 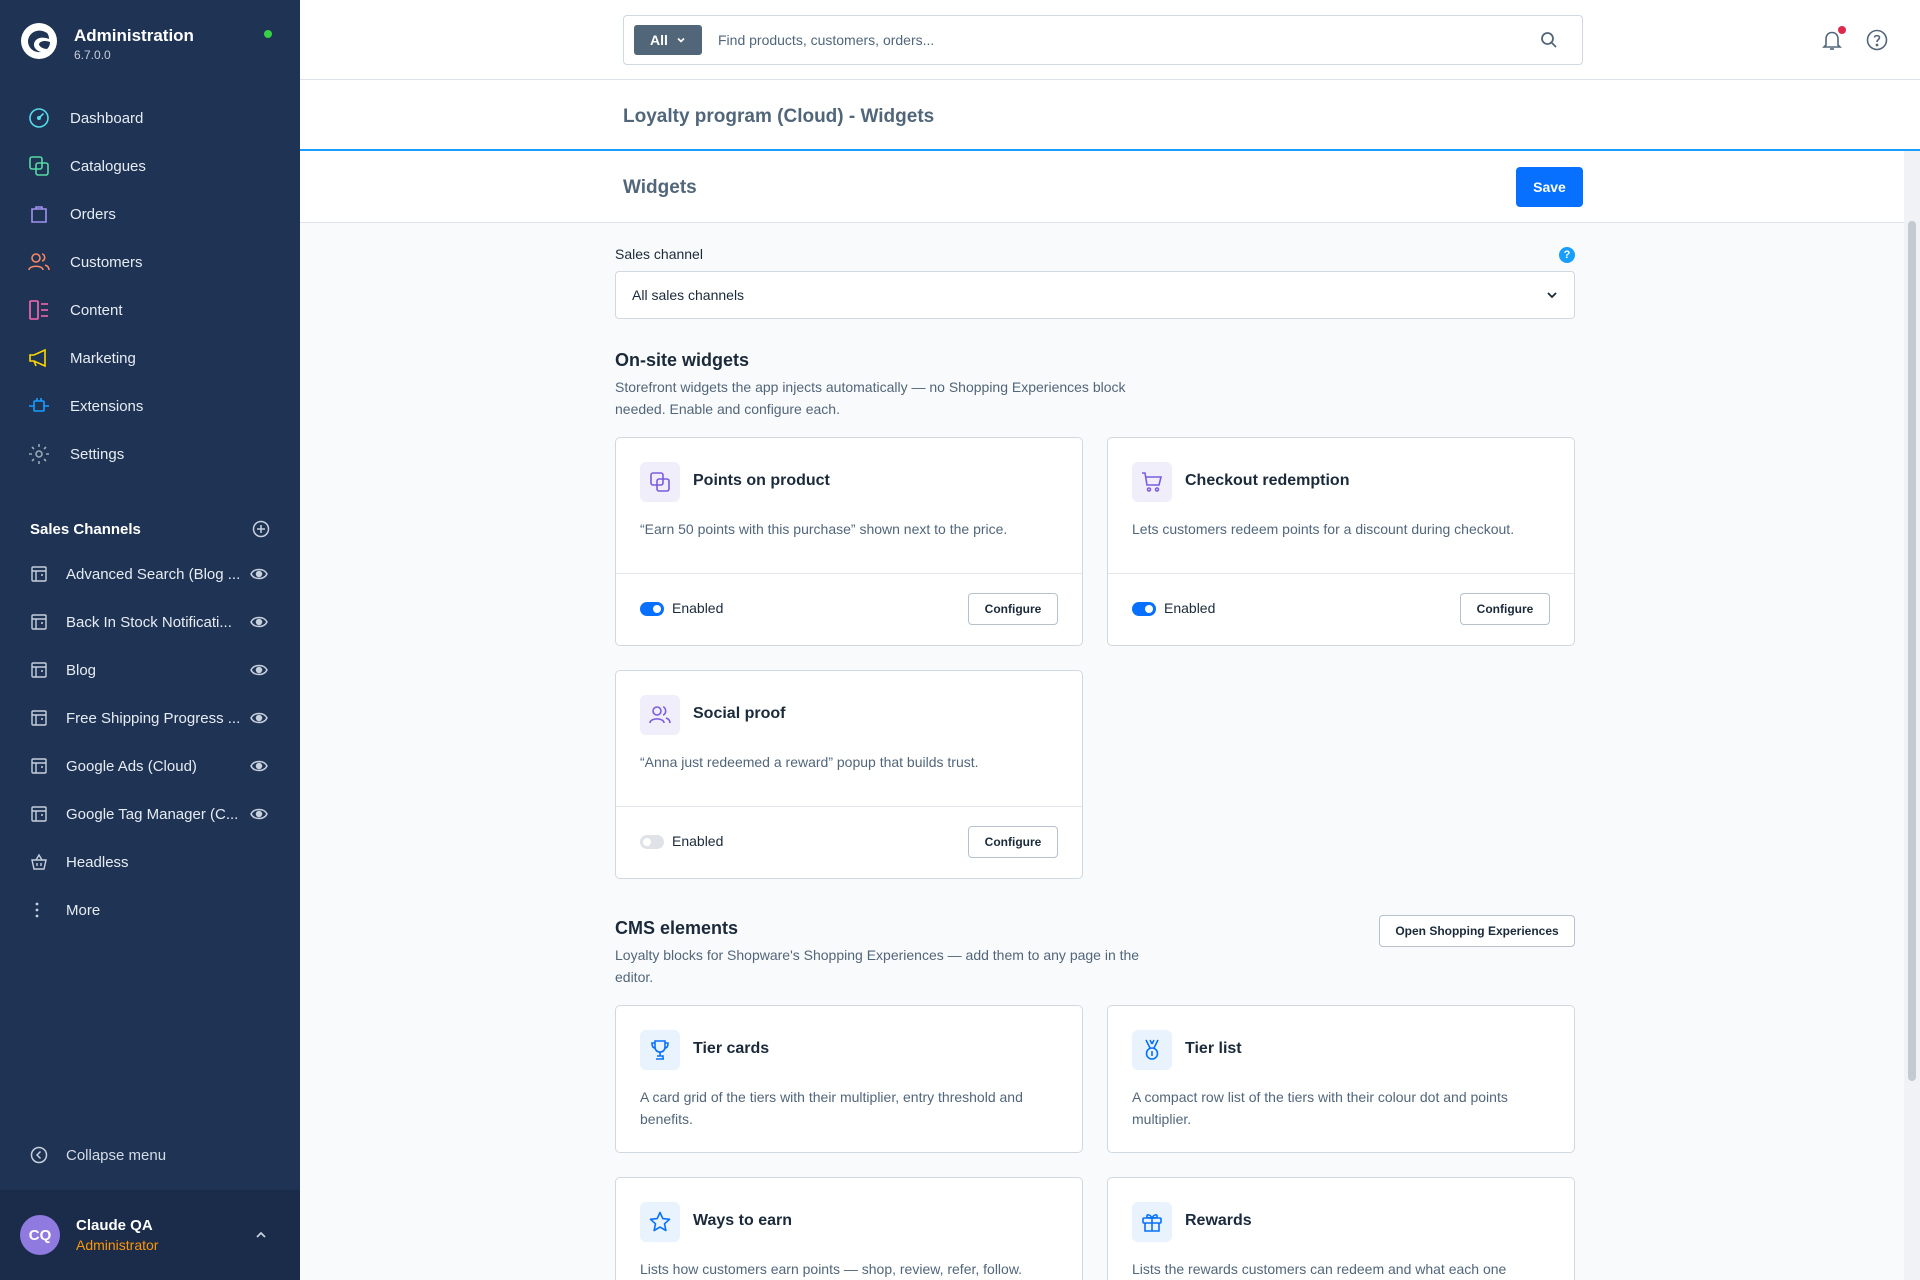 What do you see at coordinates (117, 1245) in the screenshot?
I see `user-role: Administrator` at bounding box center [117, 1245].